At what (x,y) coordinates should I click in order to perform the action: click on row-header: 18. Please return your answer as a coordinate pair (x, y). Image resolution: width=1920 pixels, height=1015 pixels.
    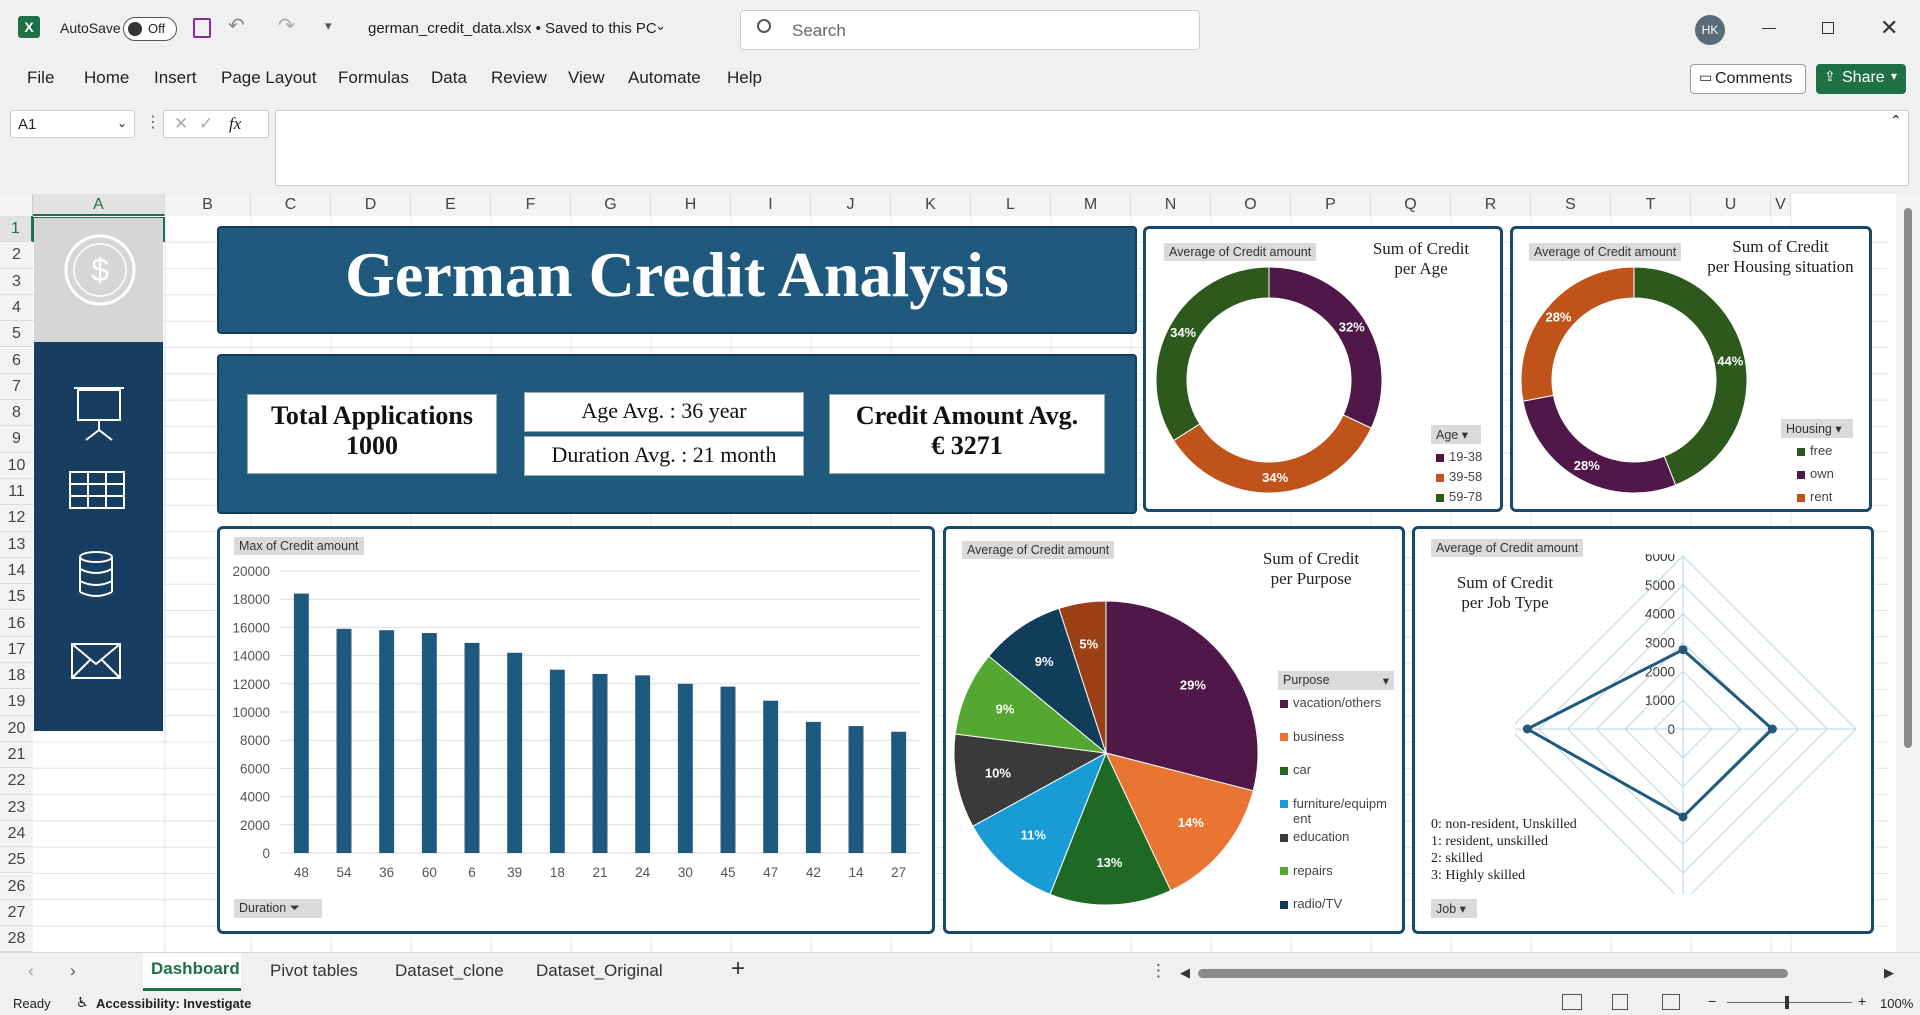
    Looking at the image, I should click on (16, 676).